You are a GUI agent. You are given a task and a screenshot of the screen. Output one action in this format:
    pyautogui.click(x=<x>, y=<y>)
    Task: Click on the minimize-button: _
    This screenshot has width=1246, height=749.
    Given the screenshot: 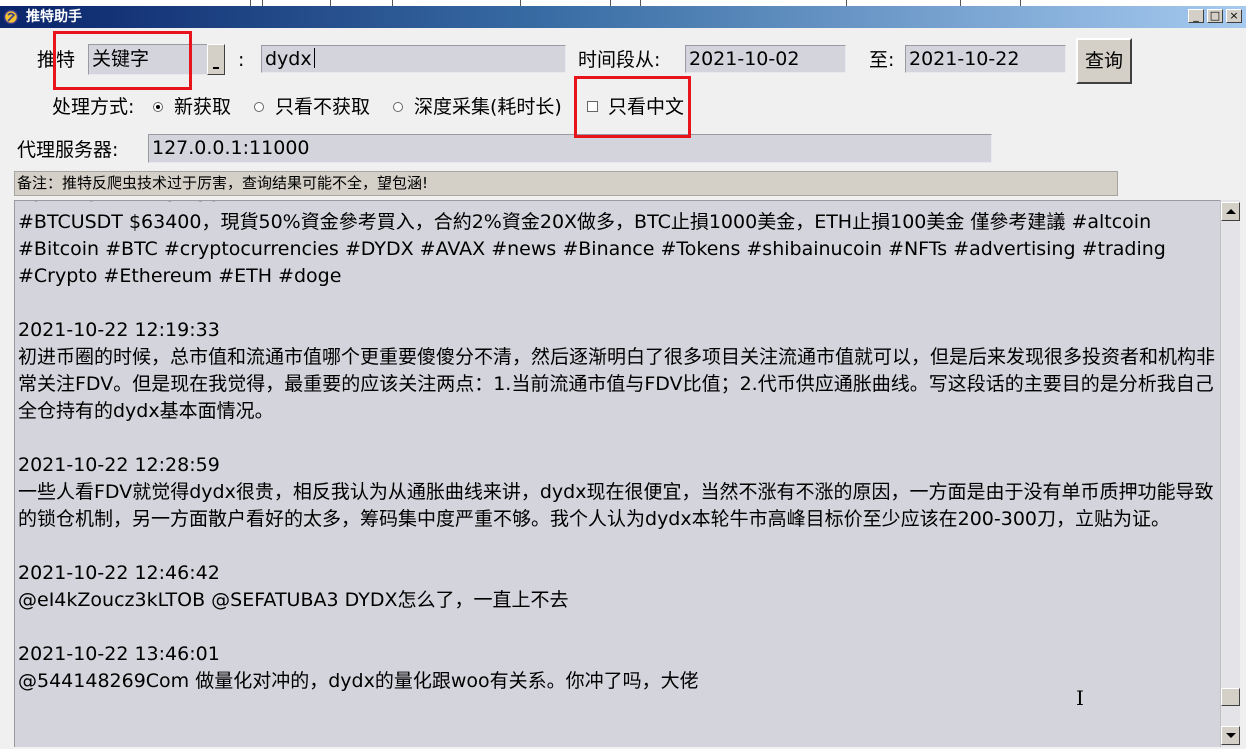 What is the action you would take?
    pyautogui.click(x=1196, y=16)
    